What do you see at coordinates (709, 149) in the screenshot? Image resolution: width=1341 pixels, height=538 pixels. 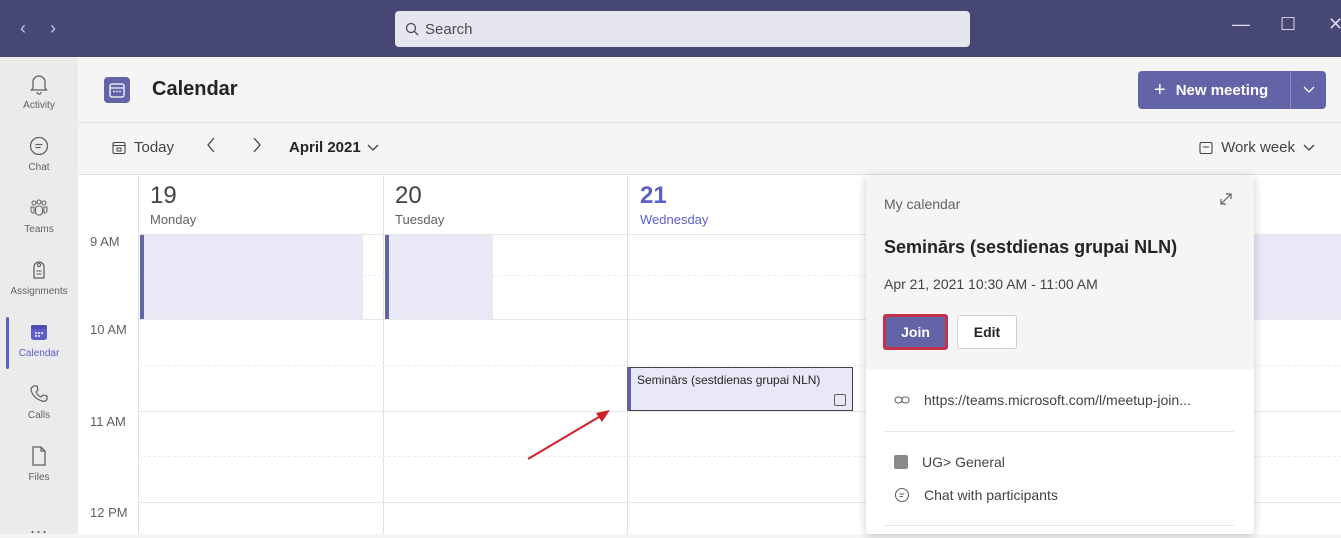 I see `calendar-toolbar: Today April 2021 Work week` at bounding box center [709, 149].